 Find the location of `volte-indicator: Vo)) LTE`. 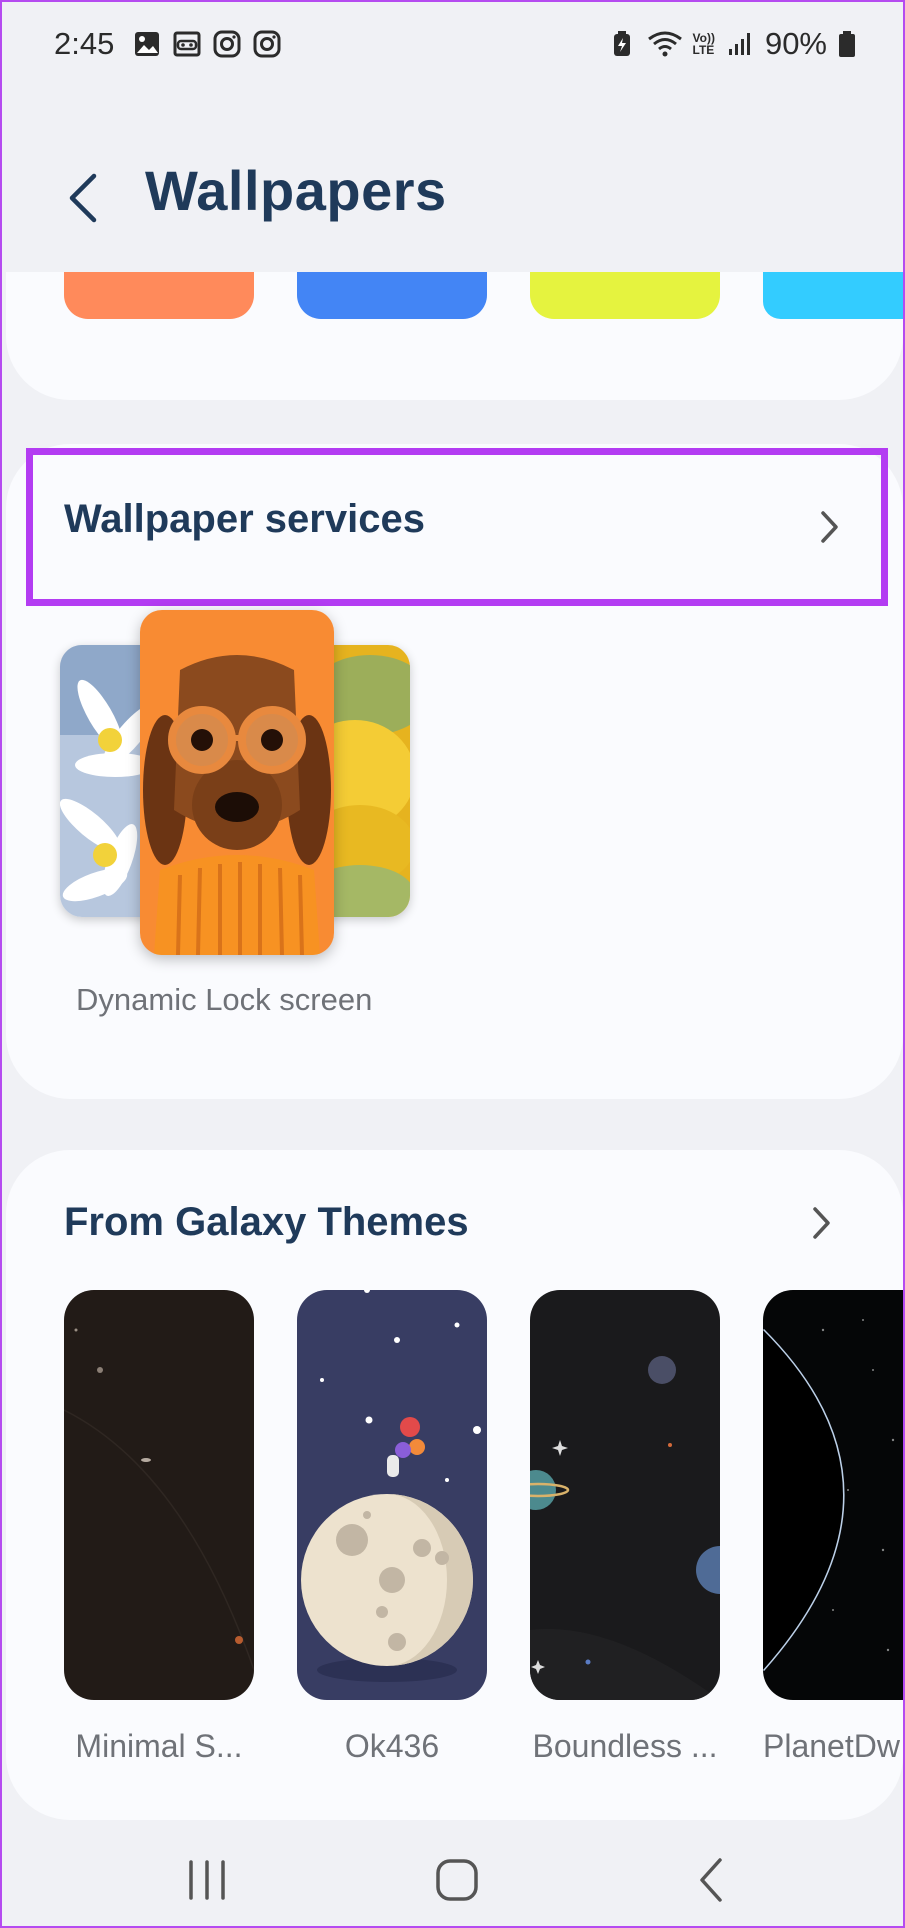

volte-indicator: Vo)) LTE is located at coordinates (704, 44).